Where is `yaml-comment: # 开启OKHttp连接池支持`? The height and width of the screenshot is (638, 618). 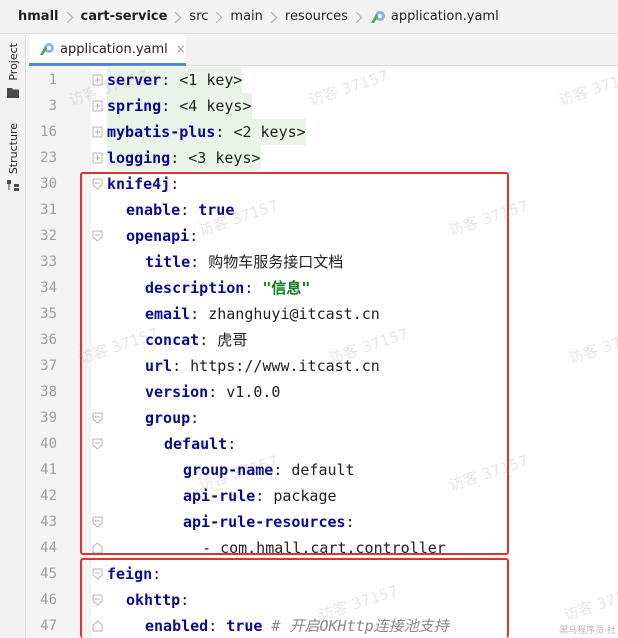
yaml-comment: # 开启OKHttp连接池支持 is located at coordinates (355, 626).